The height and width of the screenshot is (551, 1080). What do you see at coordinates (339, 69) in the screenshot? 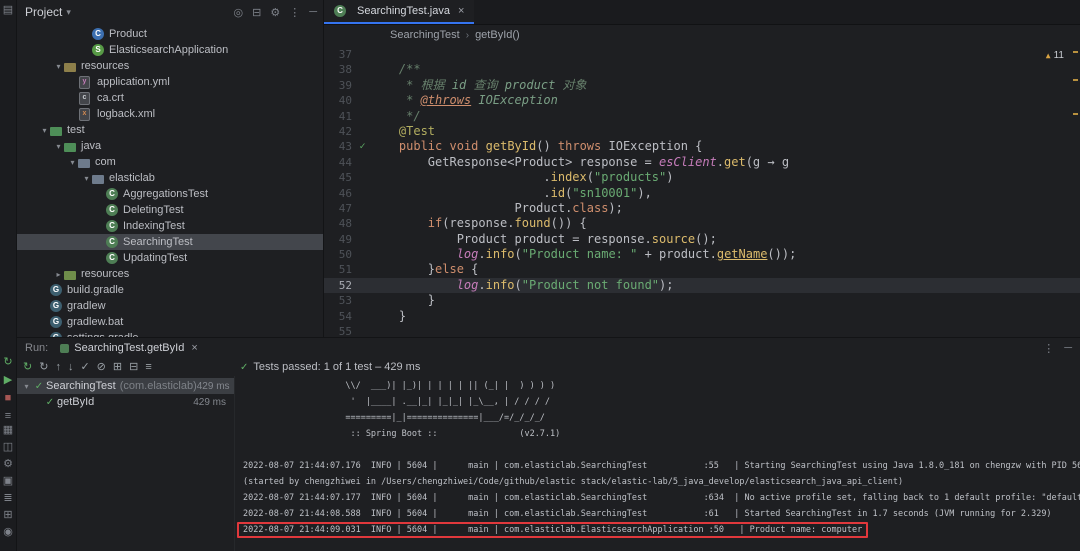
I see `line-number: 38` at bounding box center [339, 69].